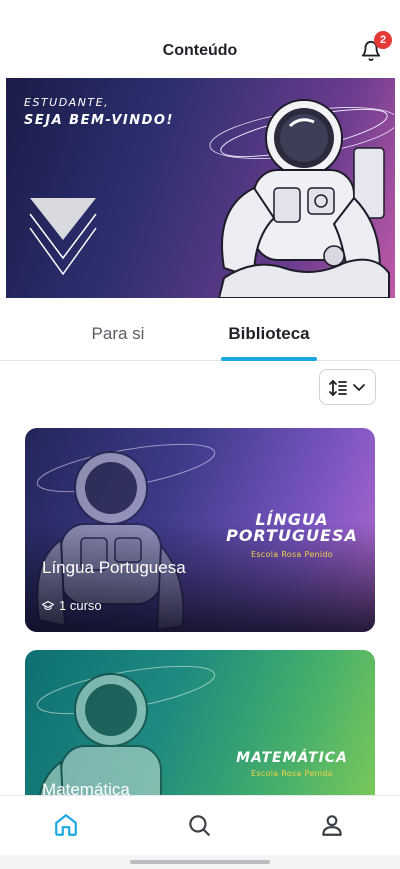  What do you see at coordinates (292, 758) in the screenshot?
I see `course-cover-name: MATEMÁTICA` at bounding box center [292, 758].